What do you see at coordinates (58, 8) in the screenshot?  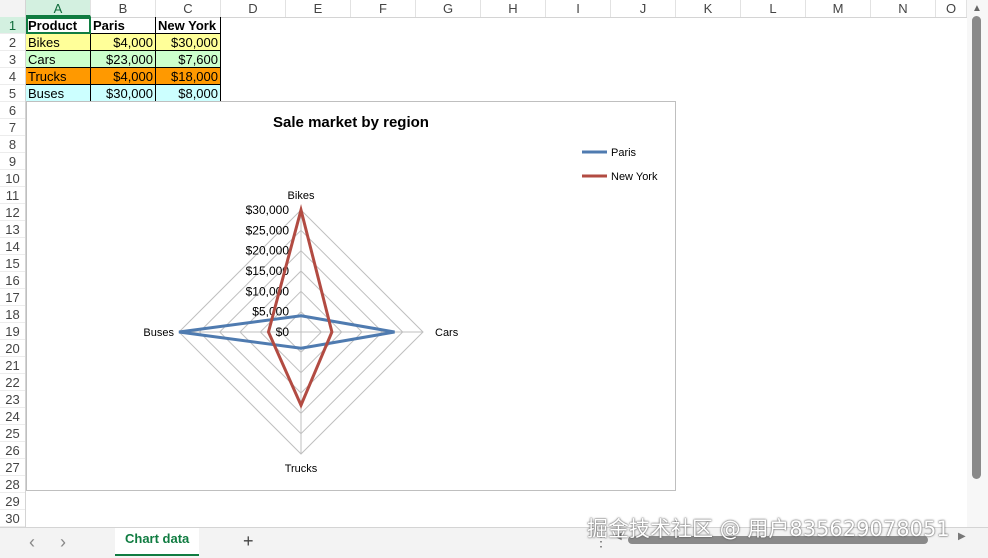 I see `column-header-a: A` at bounding box center [58, 8].